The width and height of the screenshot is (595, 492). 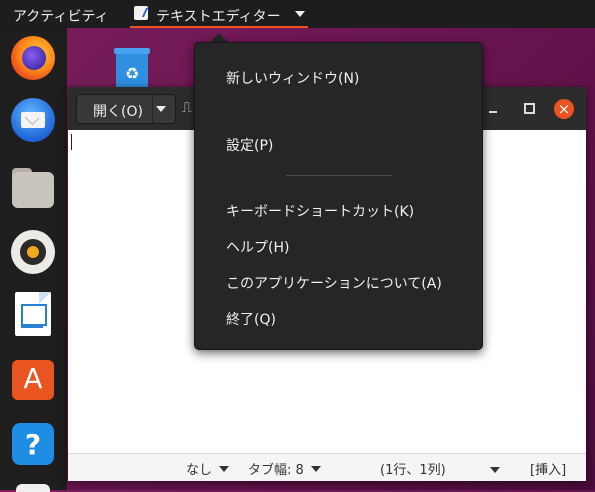 I want to click on app-menu-label: テキストエディター, so click(x=218, y=17).